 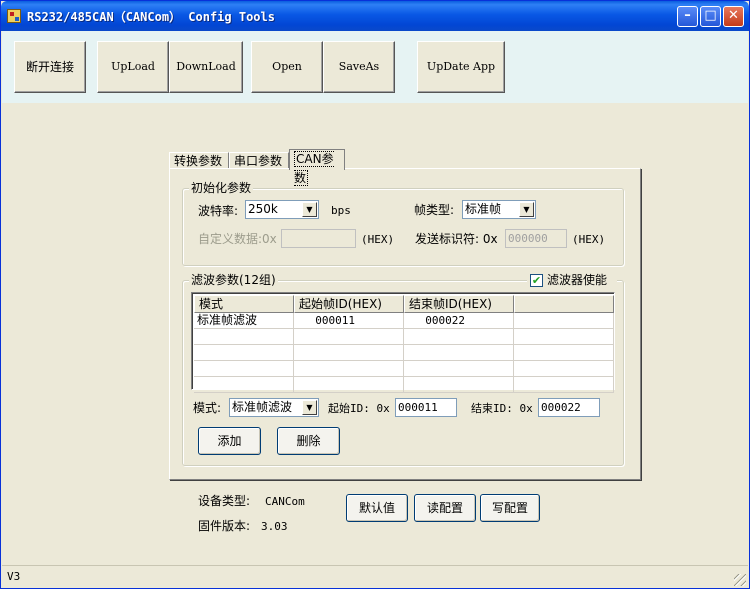 I want to click on open-button: Open, so click(x=287, y=67).